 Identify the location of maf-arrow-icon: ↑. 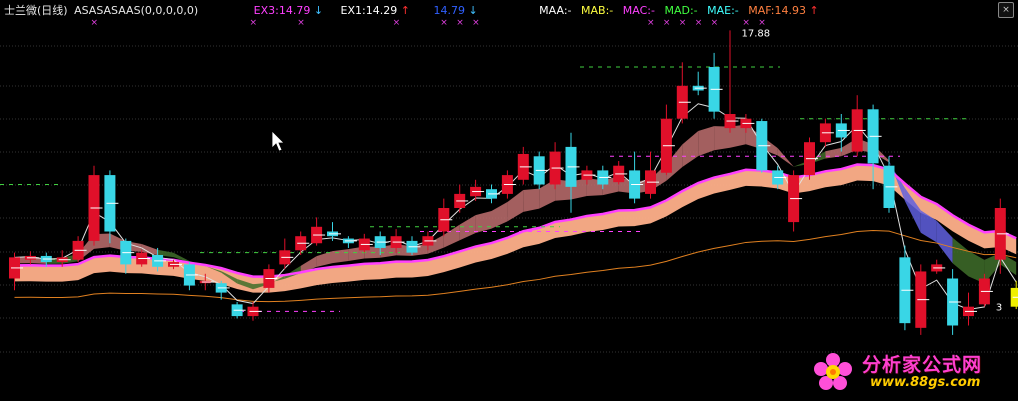
(814, 10).